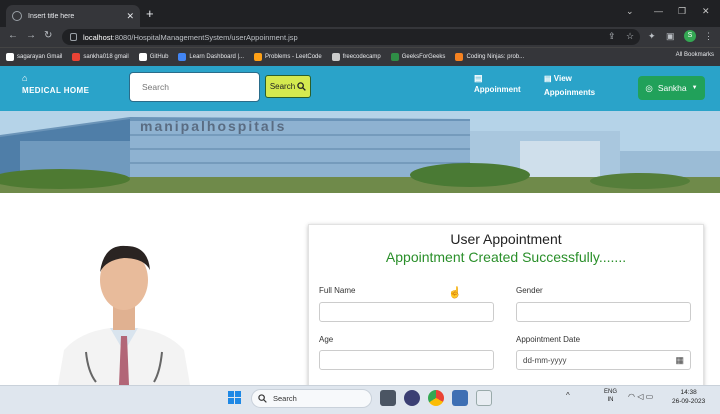 The height and width of the screenshot is (414, 720). I want to click on date-placeholder: dd-mm-yyyy, so click(545, 360).